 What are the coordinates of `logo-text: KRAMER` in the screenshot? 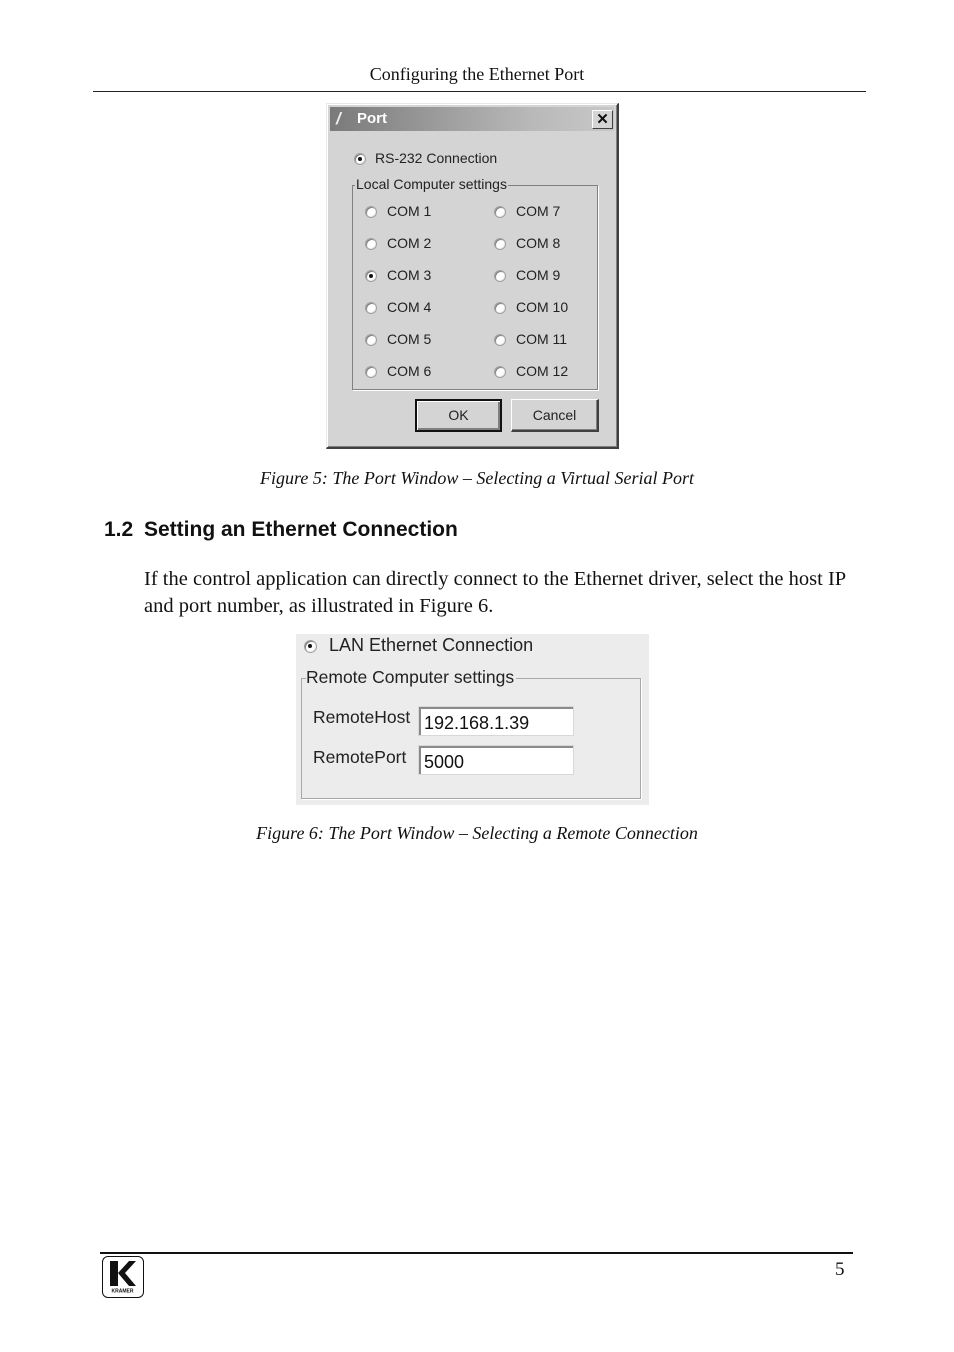 It's located at (123, 1292).